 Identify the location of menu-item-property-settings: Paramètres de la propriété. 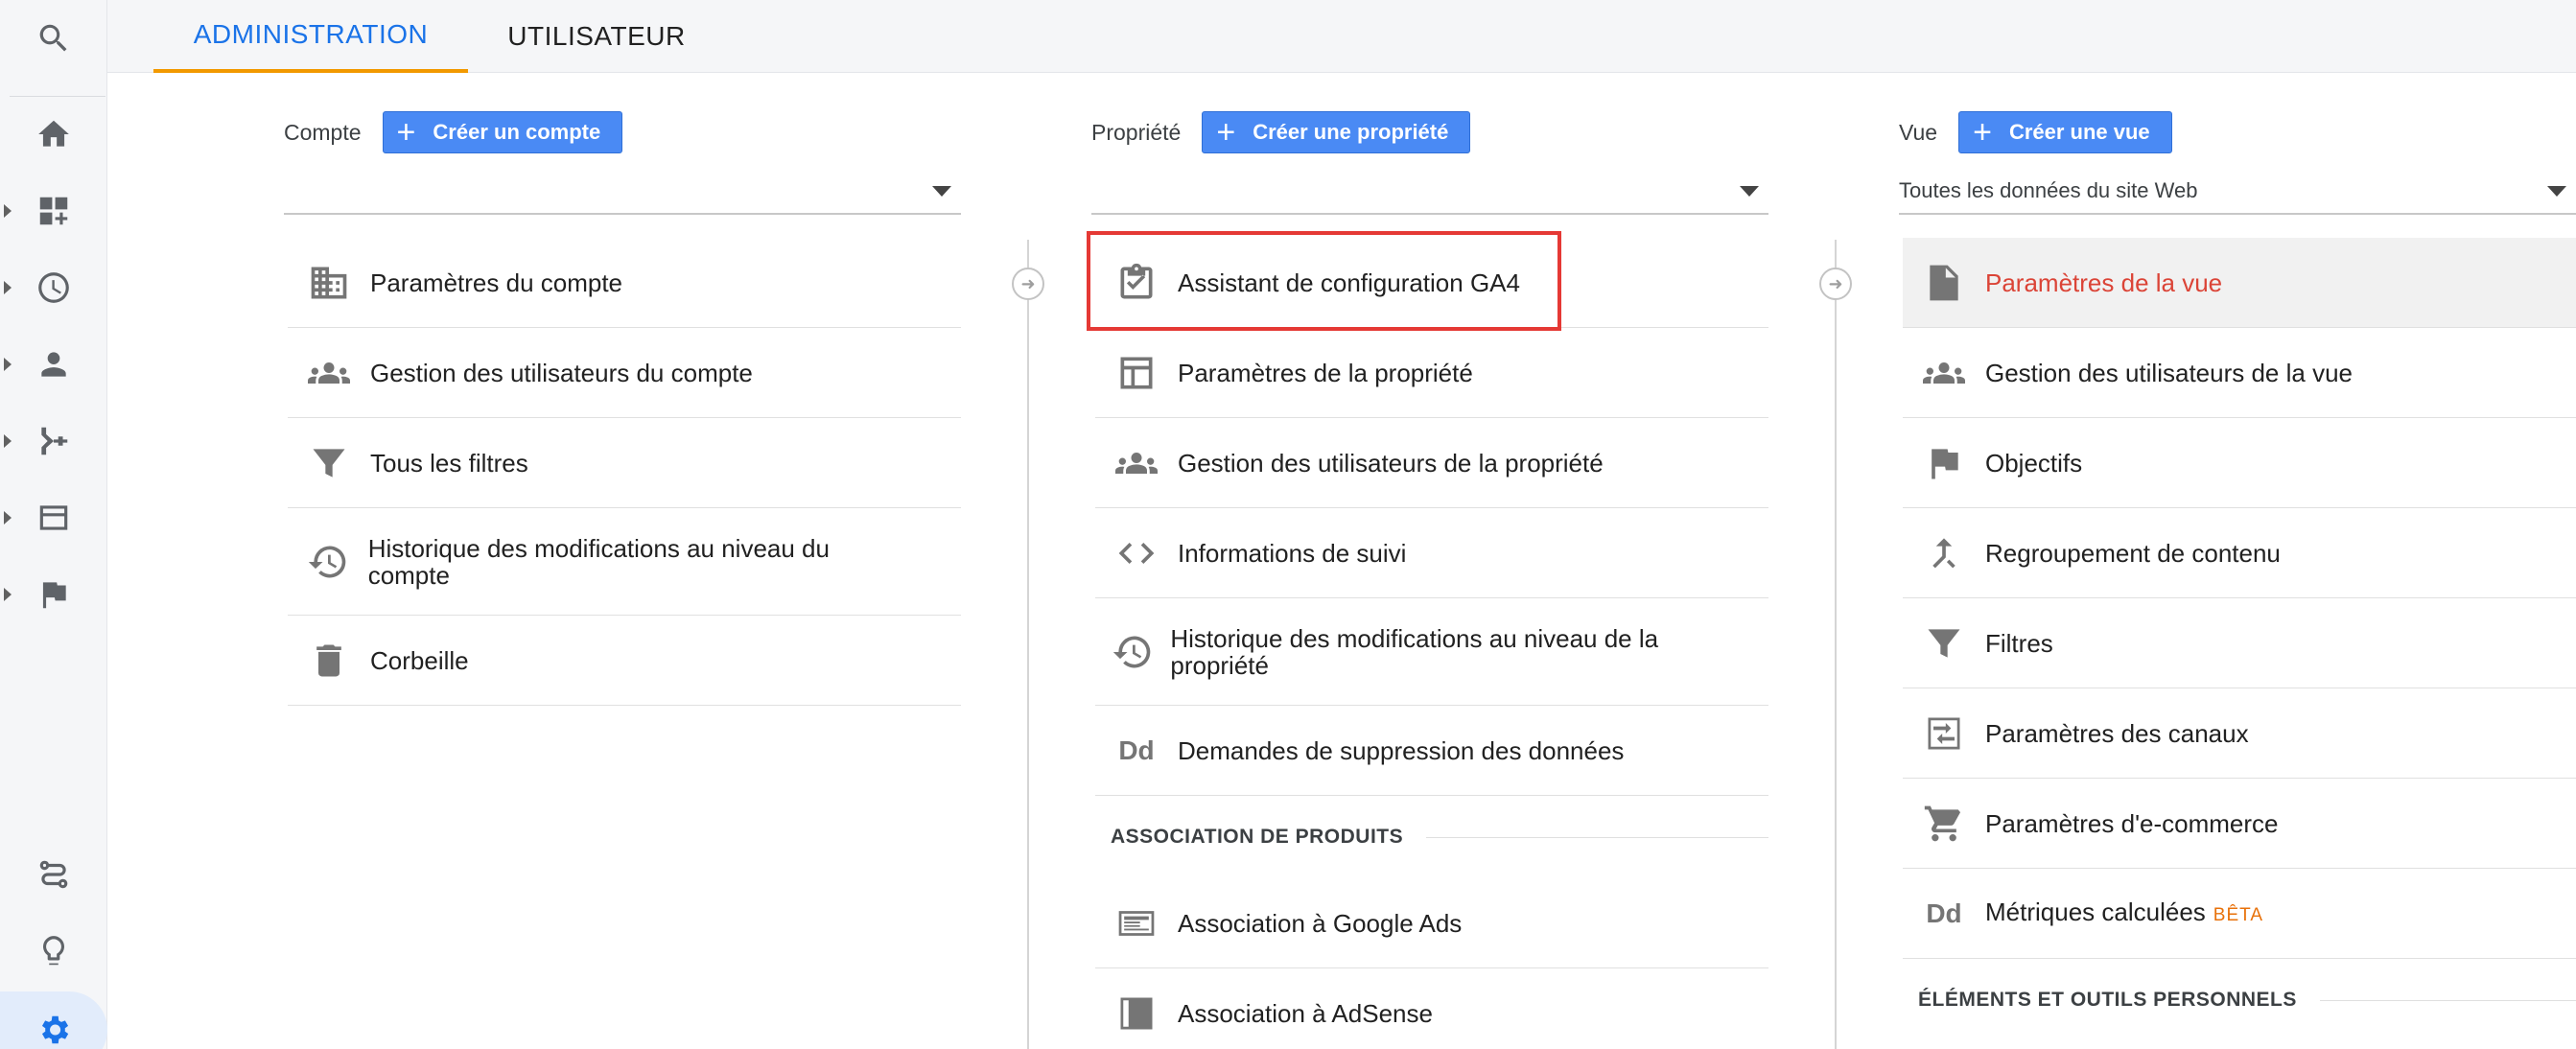
(1431, 373).